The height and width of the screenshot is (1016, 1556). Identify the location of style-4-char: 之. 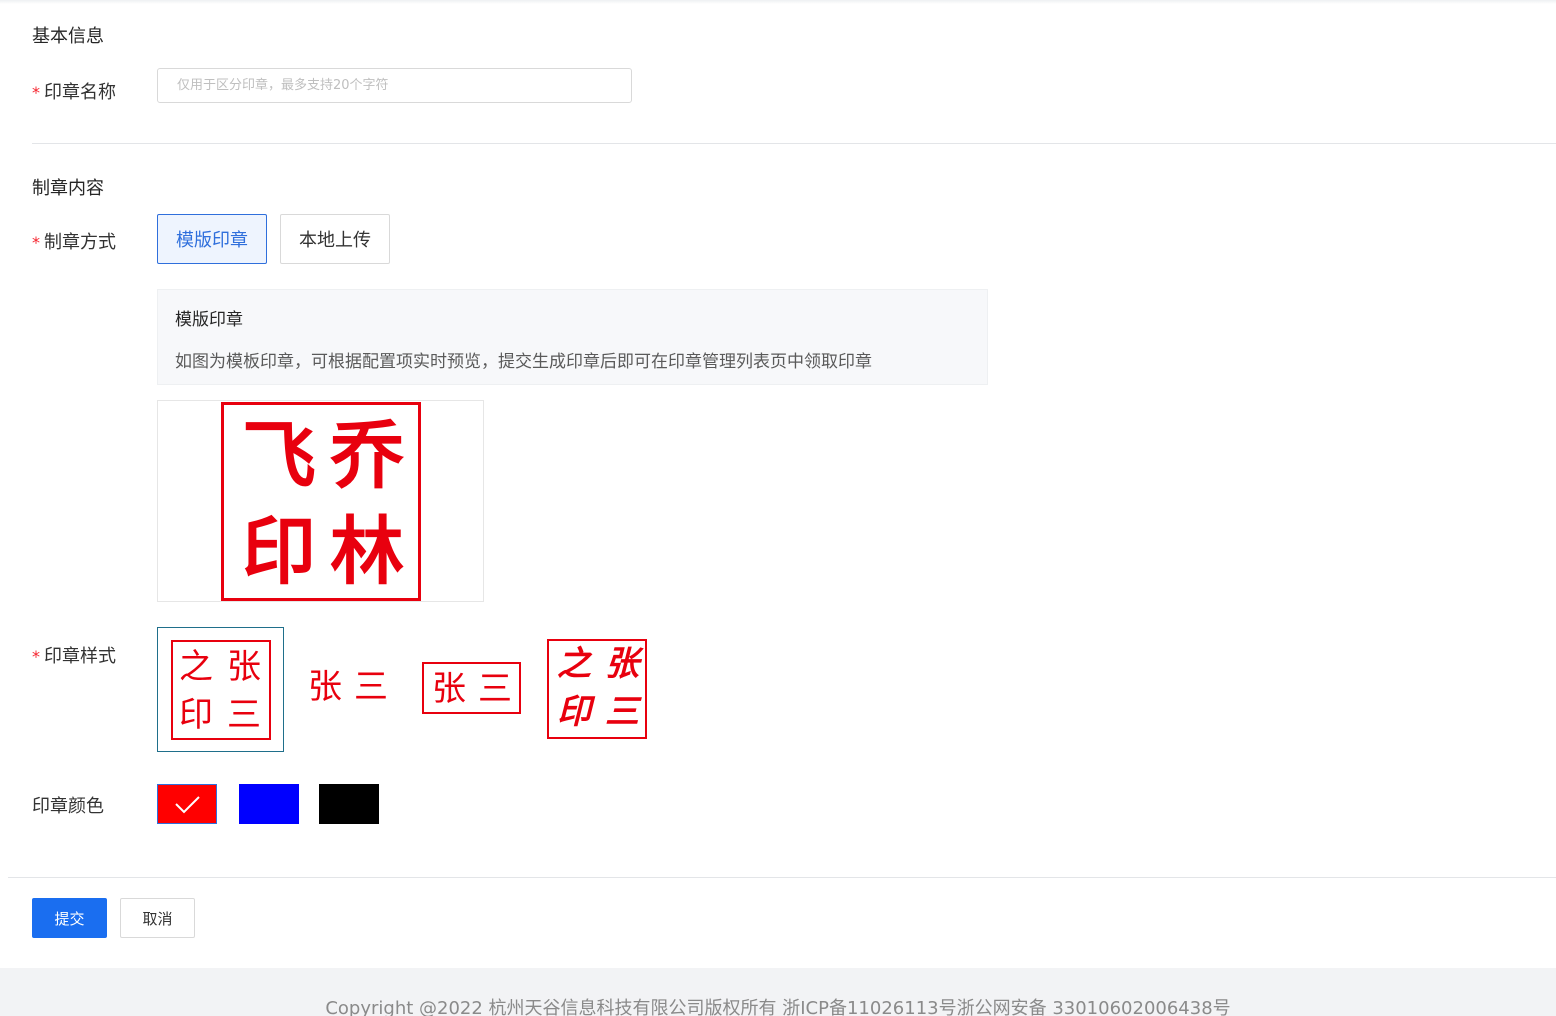
(574, 664).